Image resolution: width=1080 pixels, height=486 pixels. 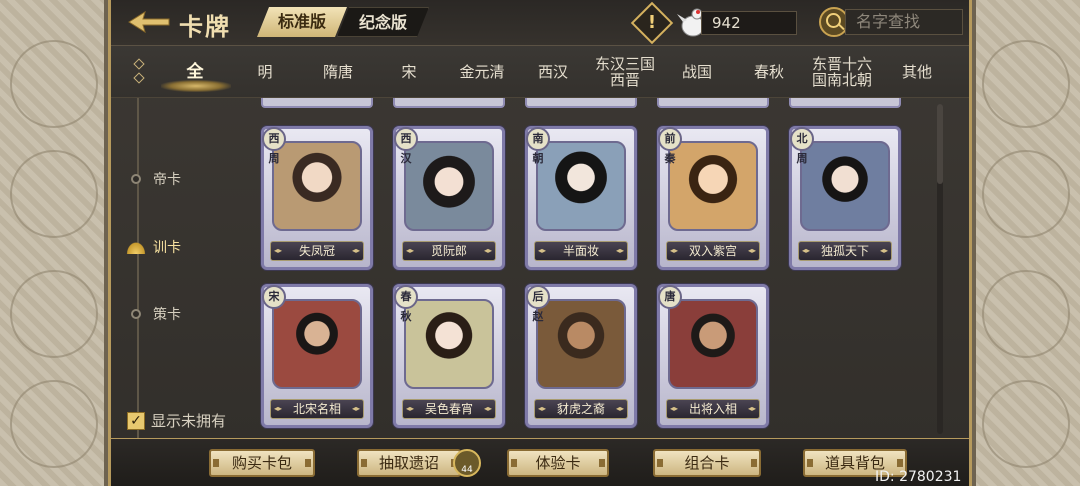 I want to click on card-item: 北周 独孤天下, so click(x=845, y=198).